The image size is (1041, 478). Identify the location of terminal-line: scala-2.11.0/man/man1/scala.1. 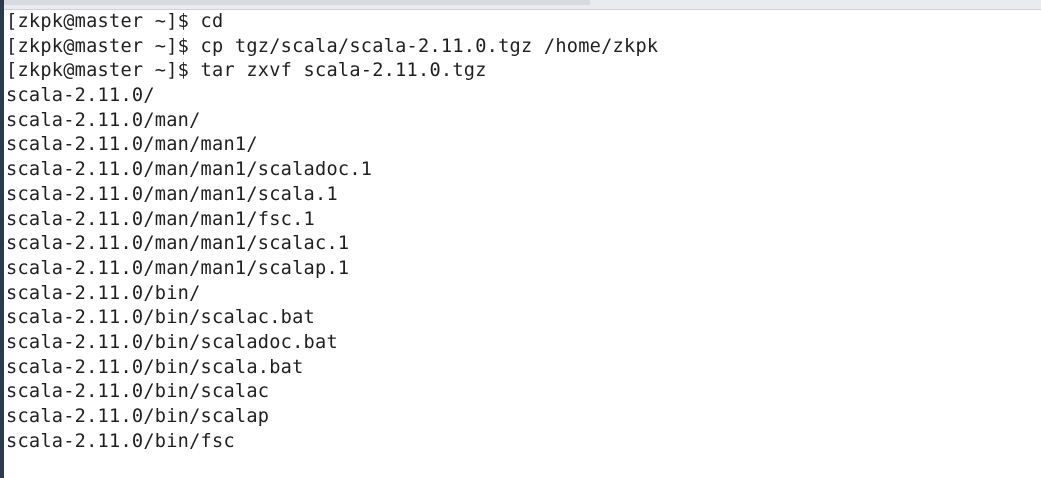
(172, 194).